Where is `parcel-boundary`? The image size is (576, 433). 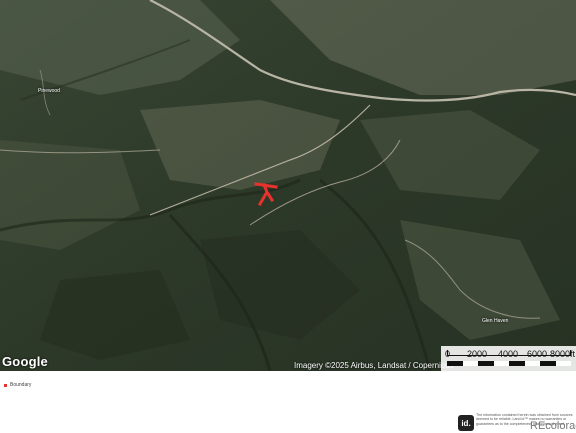 parcel-boundary is located at coordinates (265, 193).